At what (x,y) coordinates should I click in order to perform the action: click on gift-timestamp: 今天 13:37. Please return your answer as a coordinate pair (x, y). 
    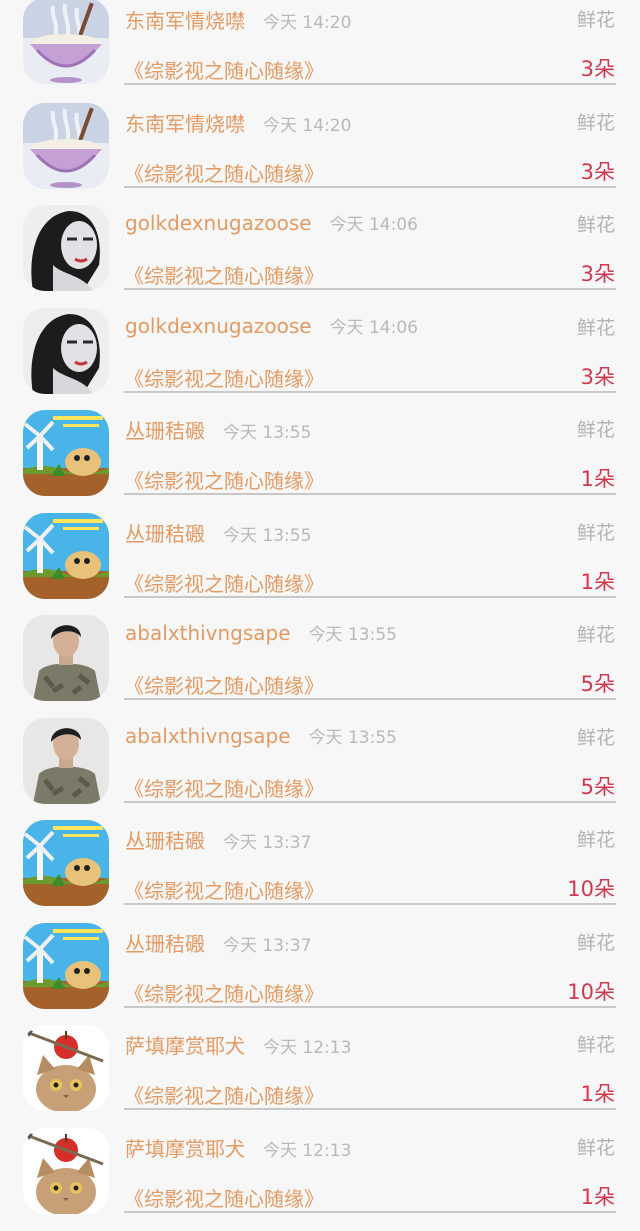
    Looking at the image, I should click on (267, 843).